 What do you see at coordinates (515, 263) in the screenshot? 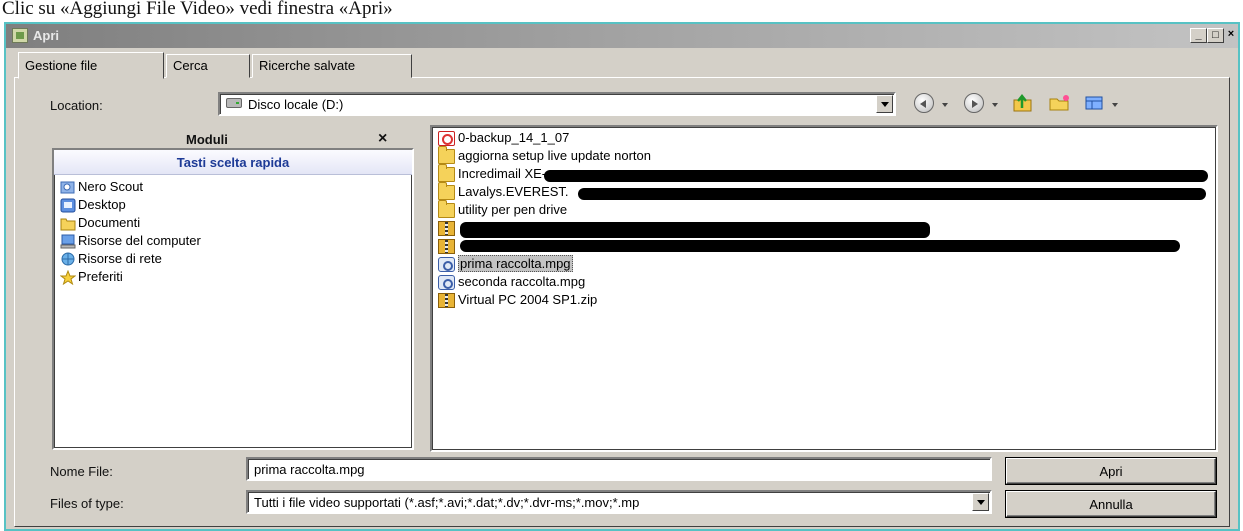
I see `file-name: prima raccolta.mpg` at bounding box center [515, 263].